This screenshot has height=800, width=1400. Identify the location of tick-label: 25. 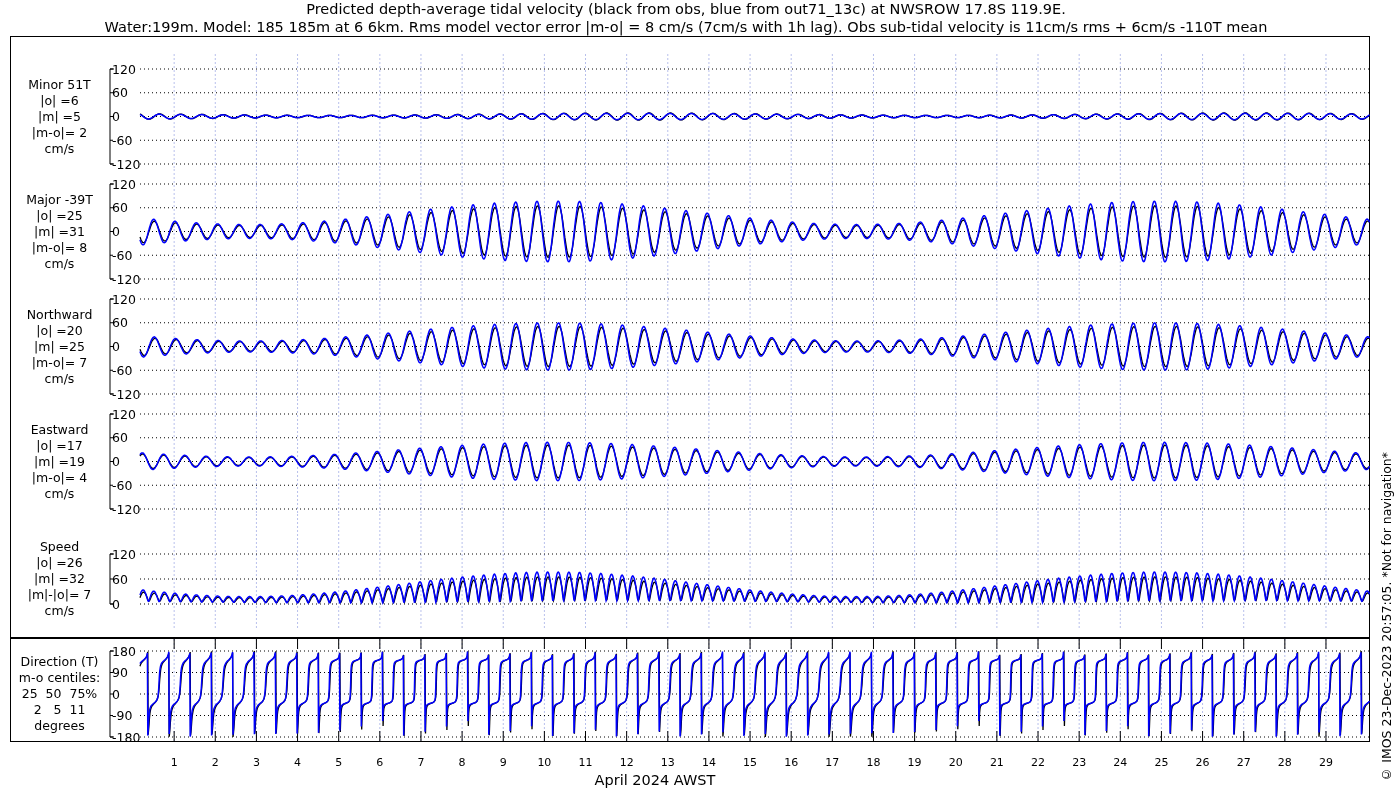
(1161, 762).